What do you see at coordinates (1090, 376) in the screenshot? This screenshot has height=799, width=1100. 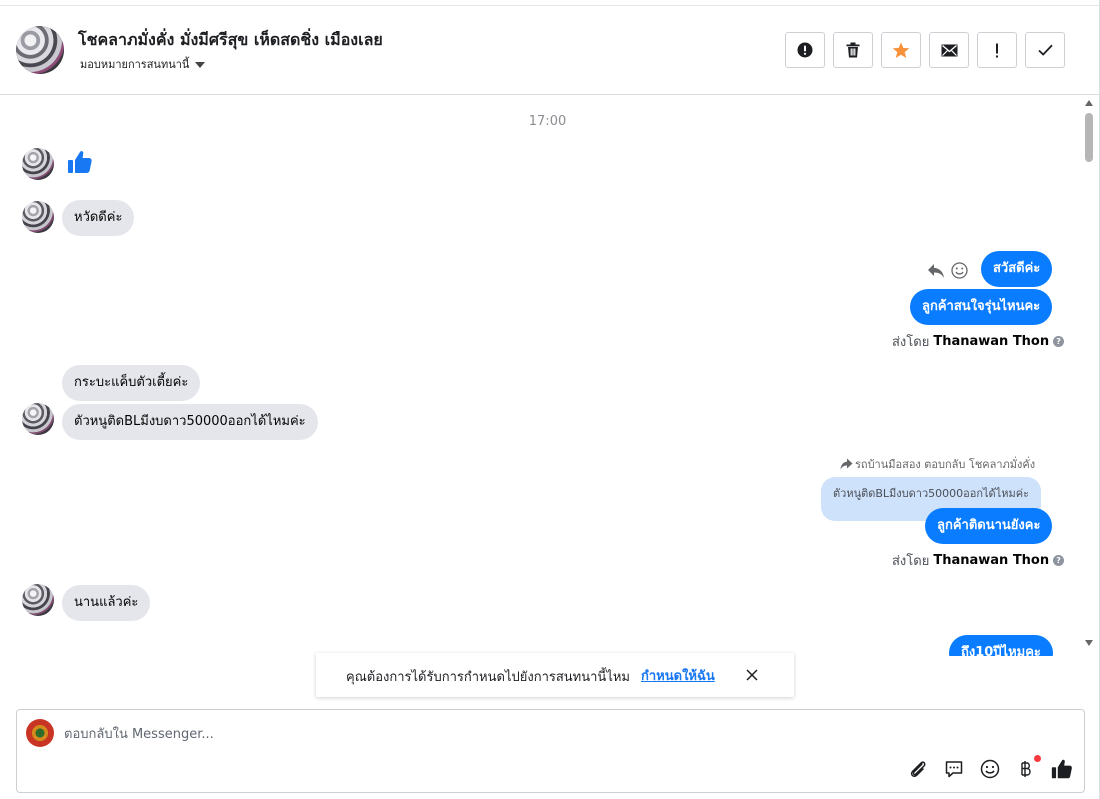 I see `thread-scrollbar` at bounding box center [1090, 376].